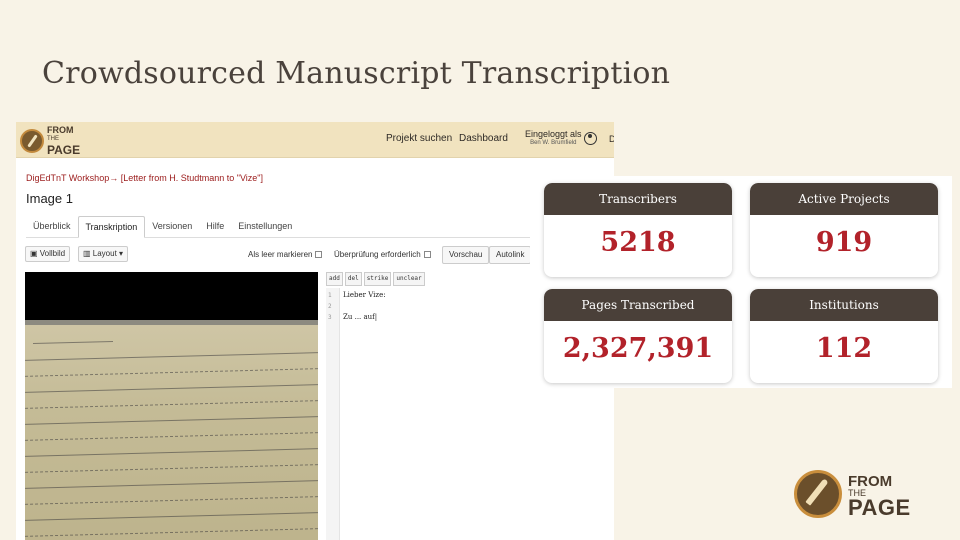 The width and height of the screenshot is (960, 540). I want to click on mark-blank-label: Als leer markieren, so click(280, 254).